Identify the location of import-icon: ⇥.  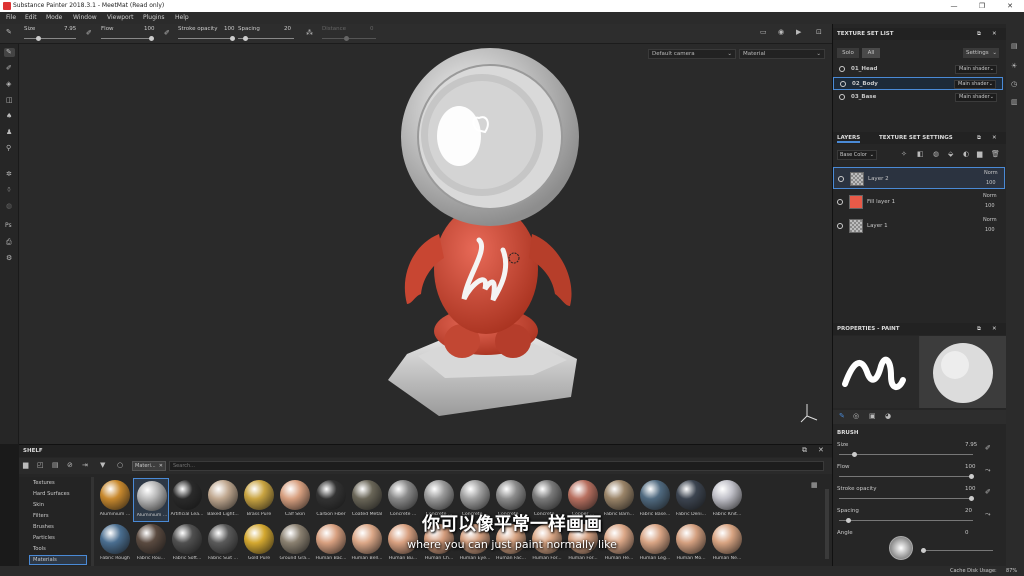
(85, 465).